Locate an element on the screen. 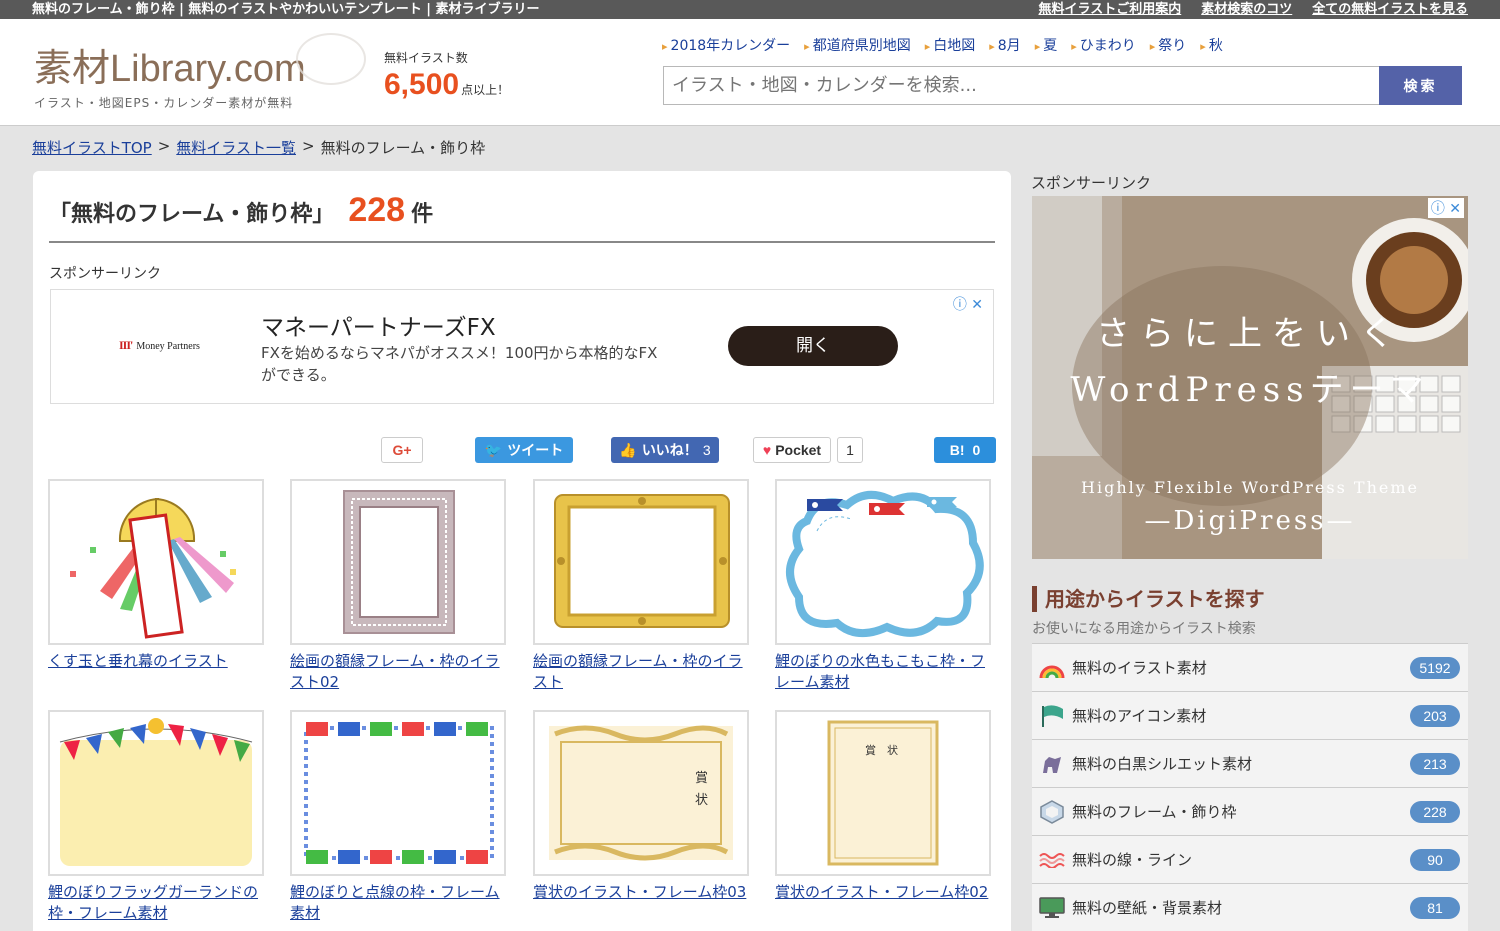  quick-link-summer: 夏 is located at coordinates (1046, 45).